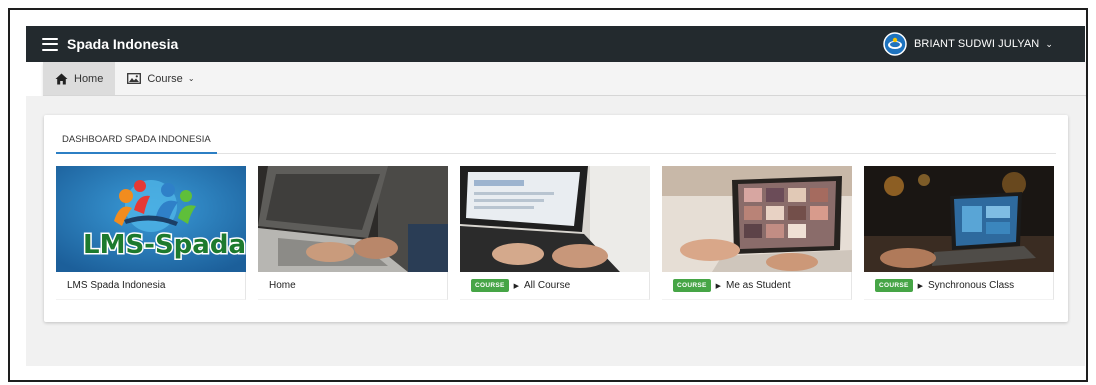 Image resolution: width=1096 pixels, height=385 pixels. What do you see at coordinates (555, 44) in the screenshot?
I see `top-app-bar: Spada Indonesia BRIANT SUDWI JULYAN ⌄` at bounding box center [555, 44].